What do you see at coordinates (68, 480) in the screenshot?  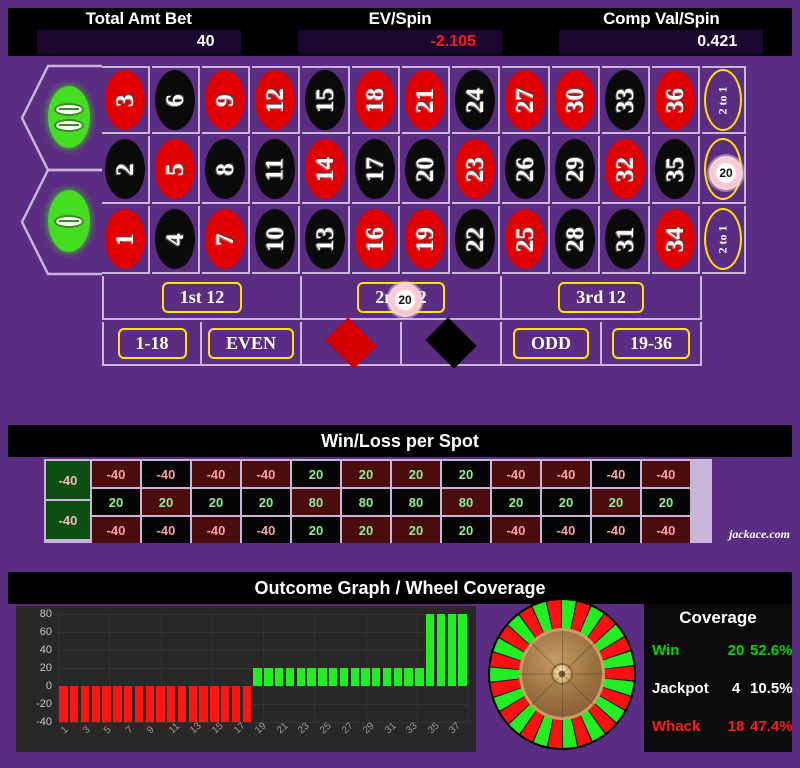 I see `winloss-zero-cell-0: -40` at bounding box center [68, 480].